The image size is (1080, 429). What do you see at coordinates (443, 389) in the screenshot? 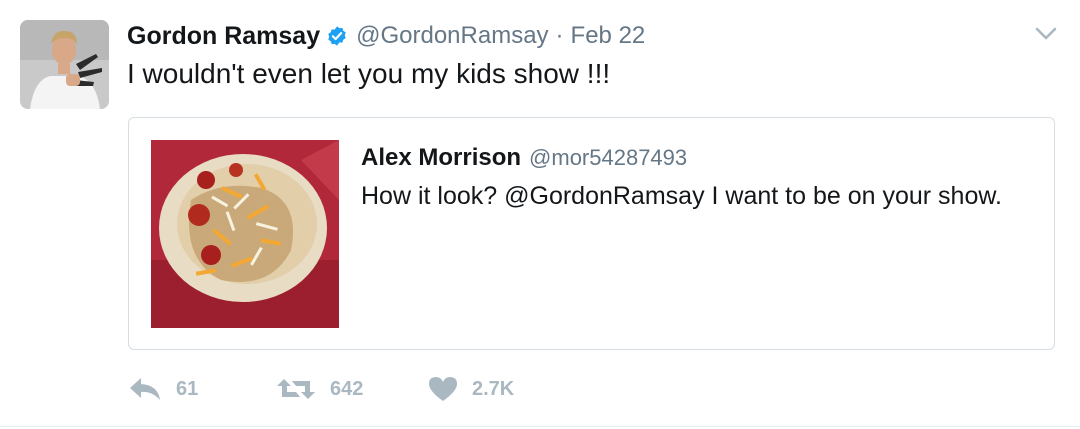
I see `heart-icon` at bounding box center [443, 389].